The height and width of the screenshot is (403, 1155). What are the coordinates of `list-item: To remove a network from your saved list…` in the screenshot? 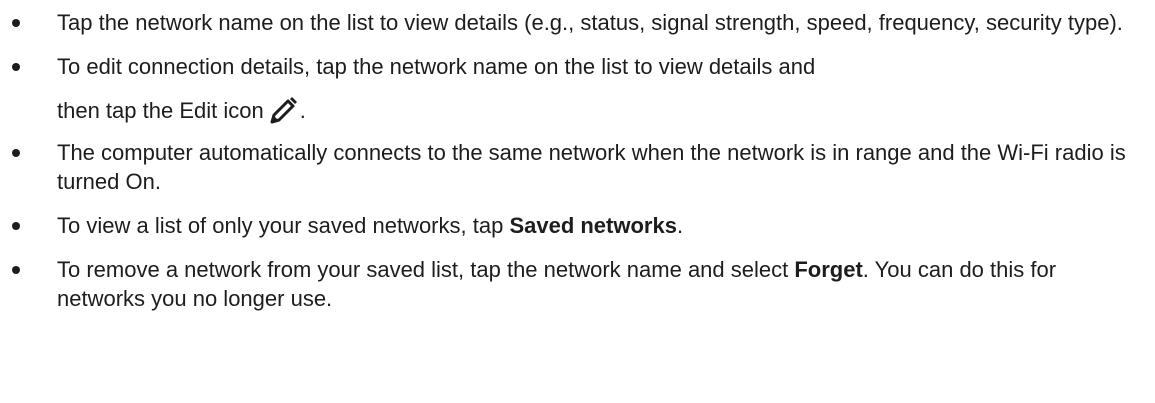 It's located at (575, 284).